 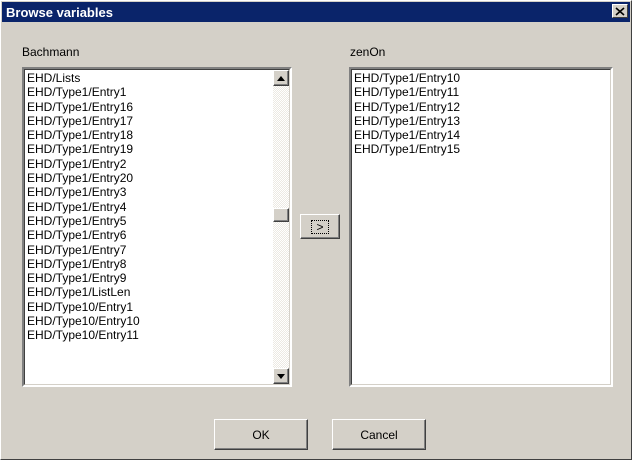 I want to click on list-item: EHD/Type1/Entry5, so click(x=149, y=221).